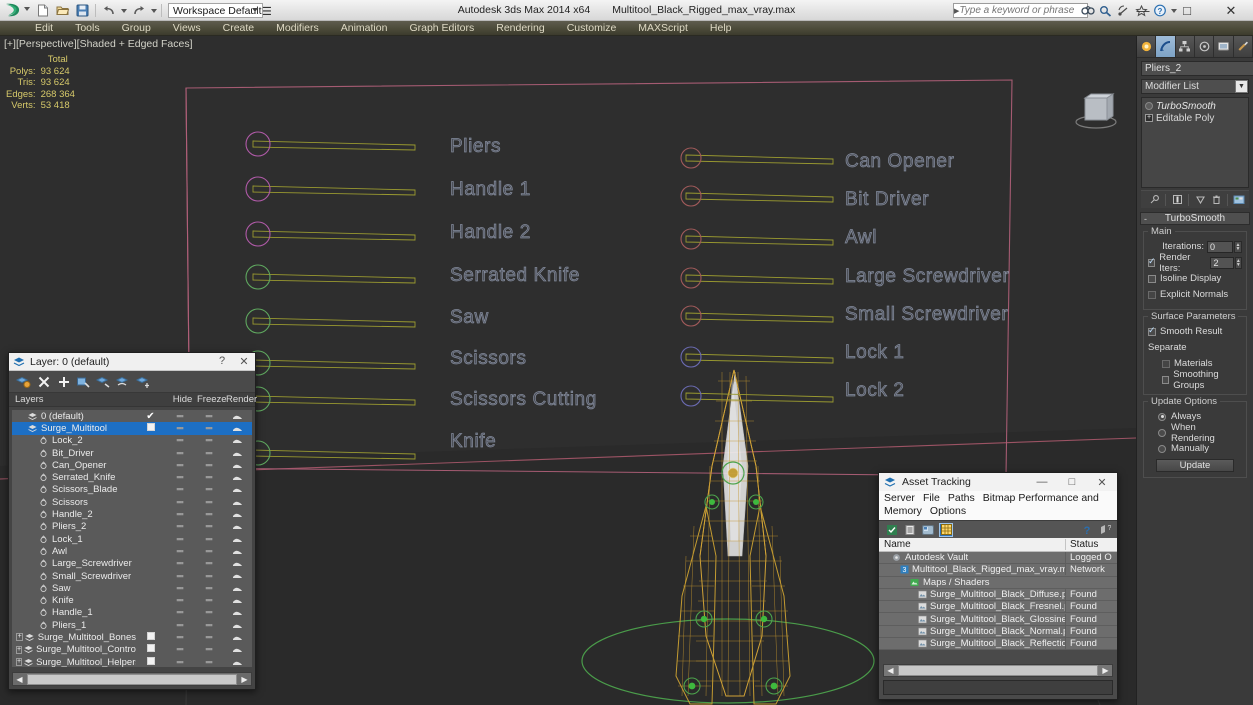  Describe the element at coordinates (998, 558) in the screenshot. I see `table-row: Autodesk Vault Logged O` at that location.